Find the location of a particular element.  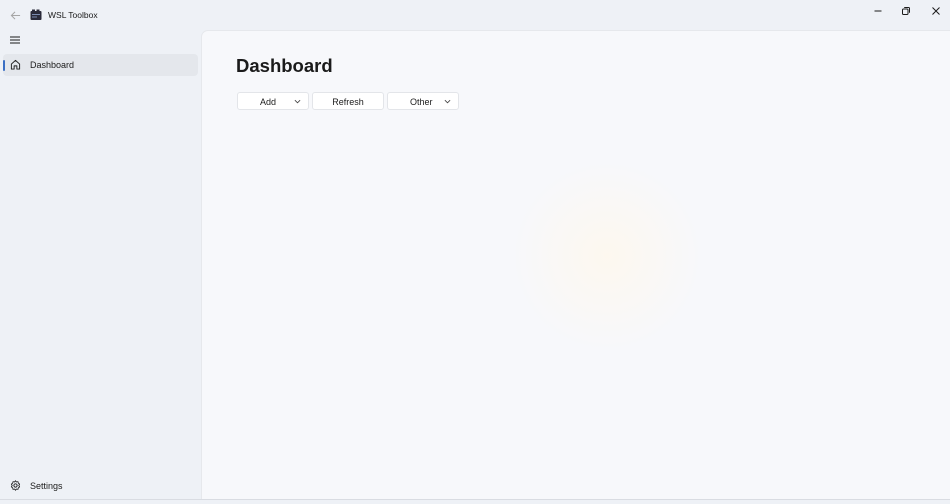

other-button-label: Other is located at coordinates (421, 102).